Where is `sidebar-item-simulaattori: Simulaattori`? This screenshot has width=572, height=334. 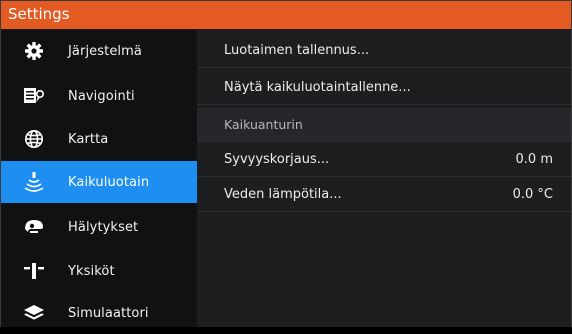 sidebar-item-simulaattori: Simulaattori is located at coordinates (99, 313).